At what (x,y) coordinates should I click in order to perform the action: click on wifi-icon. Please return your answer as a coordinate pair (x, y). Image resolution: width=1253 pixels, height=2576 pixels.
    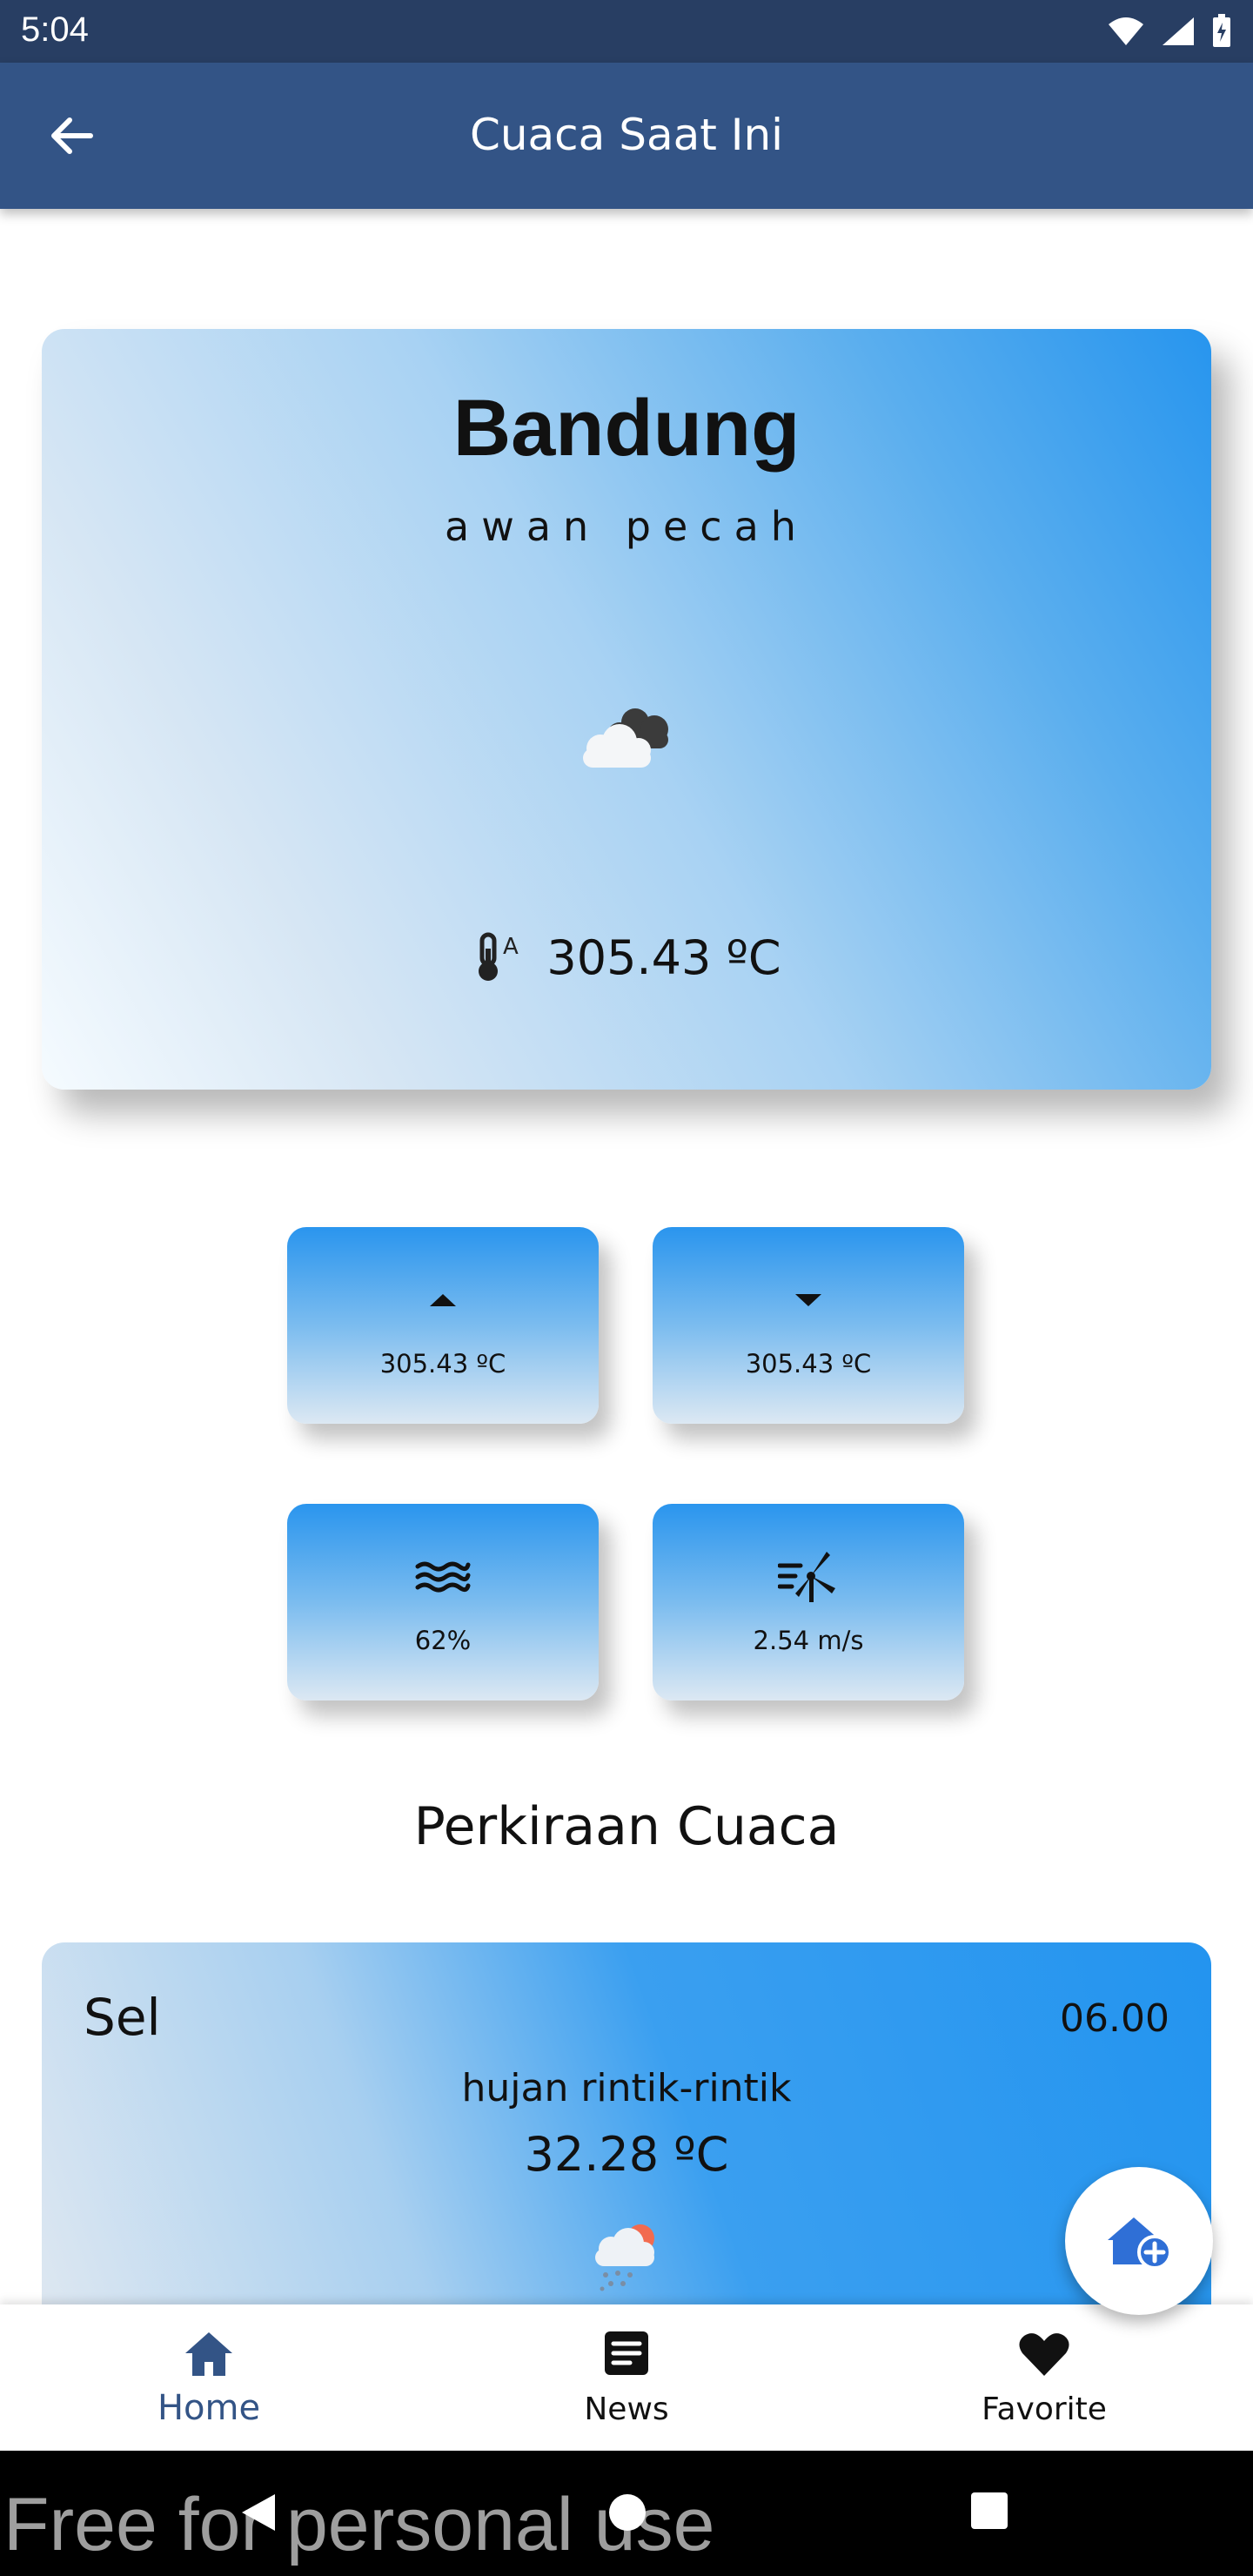
    Looking at the image, I should click on (1126, 31).